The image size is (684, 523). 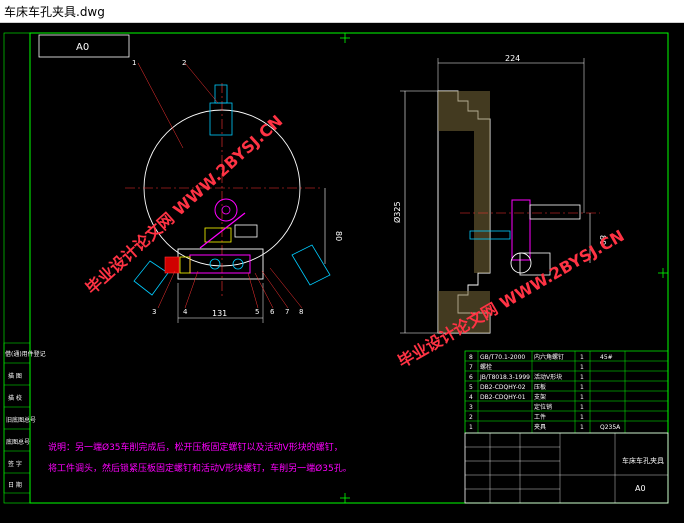 What do you see at coordinates (195, 447) in the screenshot?
I see `note-line-1: 说明：另一端Ø35车削完成后，松开压板固定螺钉以及活动V形块的螺钉，` at bounding box center [195, 447].